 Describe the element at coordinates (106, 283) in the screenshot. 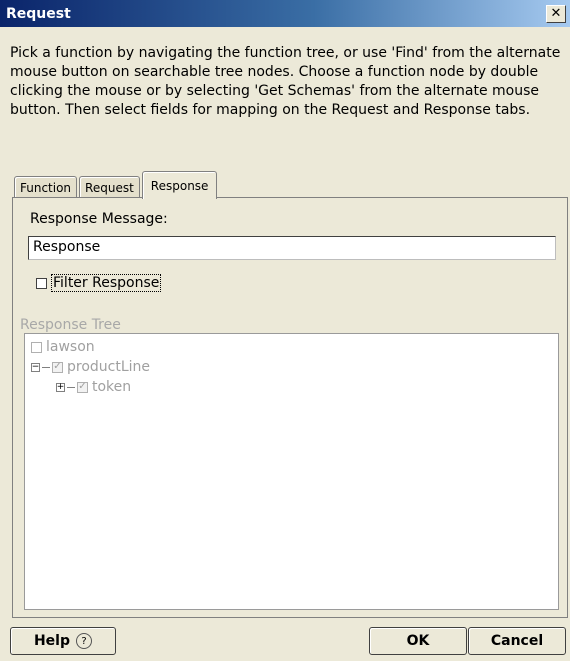

I see `filter-response-label: Filter Response` at that location.